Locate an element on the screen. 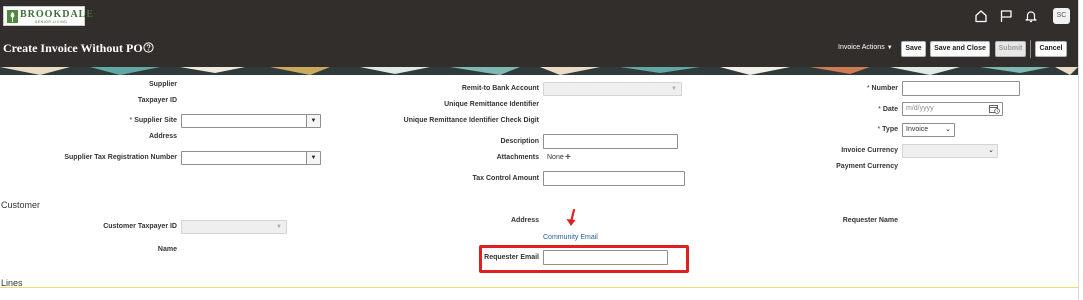 The width and height of the screenshot is (1083, 300). number-input is located at coordinates (961, 88).